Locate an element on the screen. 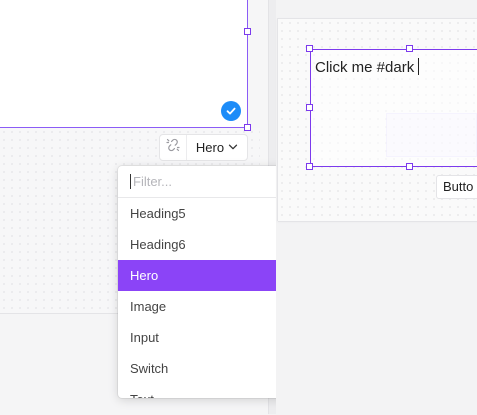 This screenshot has width=477, height=415. component-select: Hero is located at coordinates (217, 147).